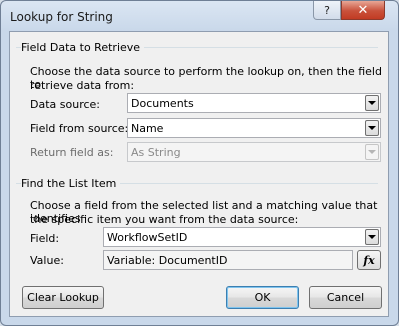  What do you see at coordinates (162, 103) in the screenshot?
I see `data-source-value: Documents` at bounding box center [162, 103].